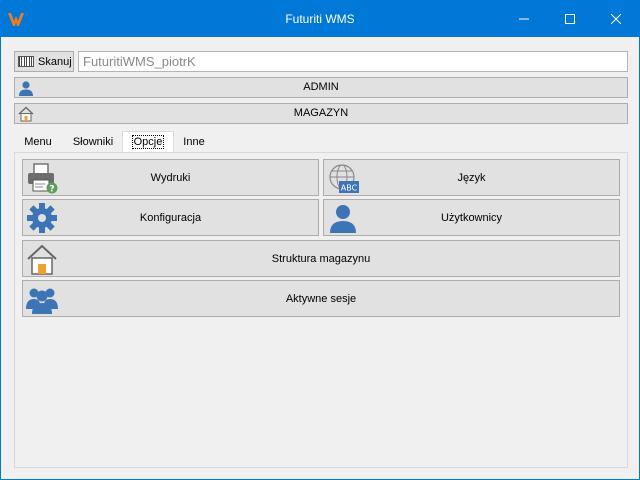 The image size is (640, 480). I want to click on language-button: ABC Język, so click(471, 177).